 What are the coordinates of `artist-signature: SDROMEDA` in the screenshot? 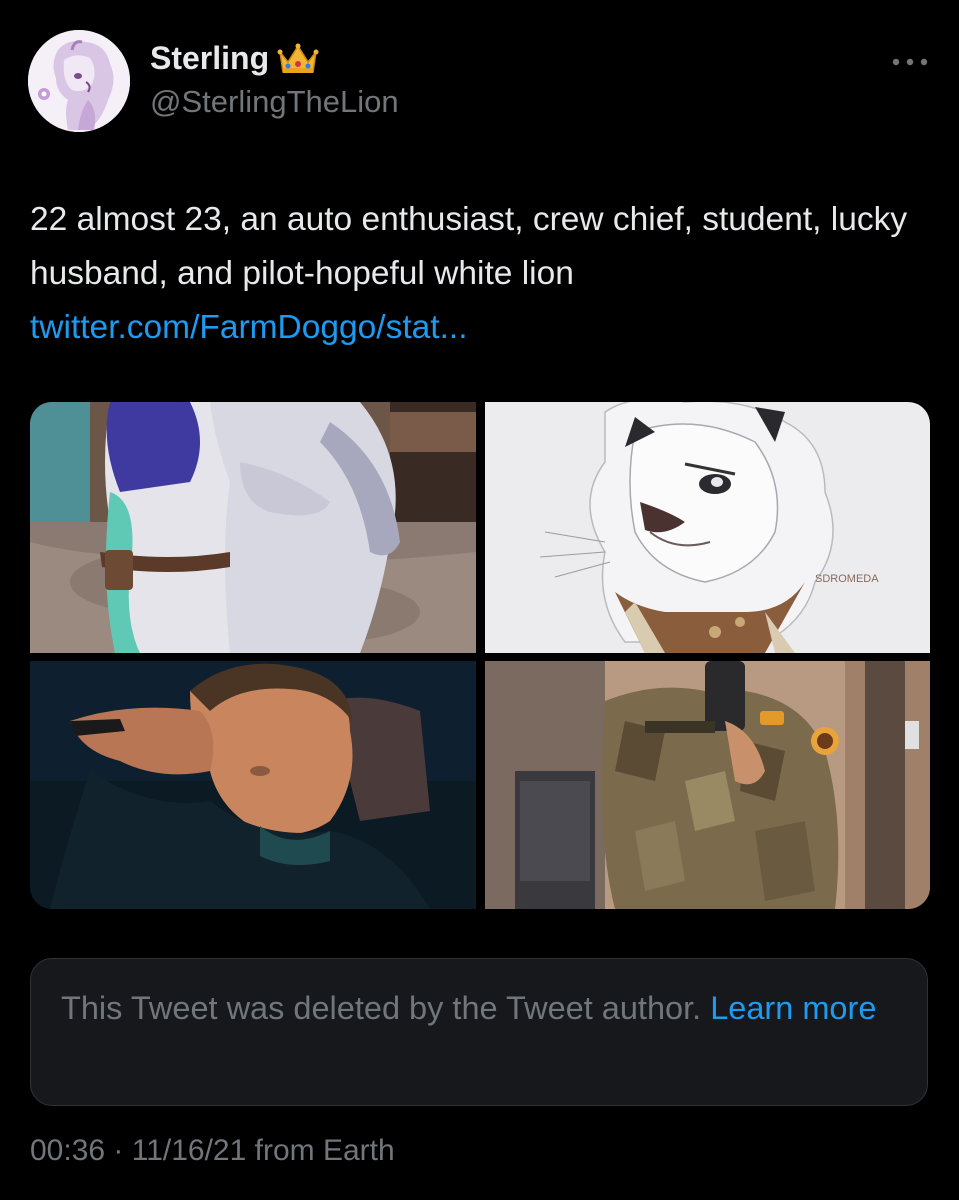 It's located at (847, 579).